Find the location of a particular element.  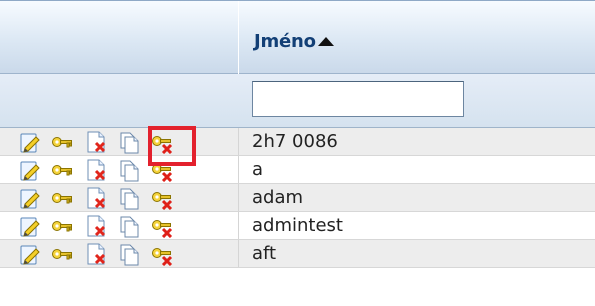

table-row: 2h7 0086 is located at coordinates (297, 142).